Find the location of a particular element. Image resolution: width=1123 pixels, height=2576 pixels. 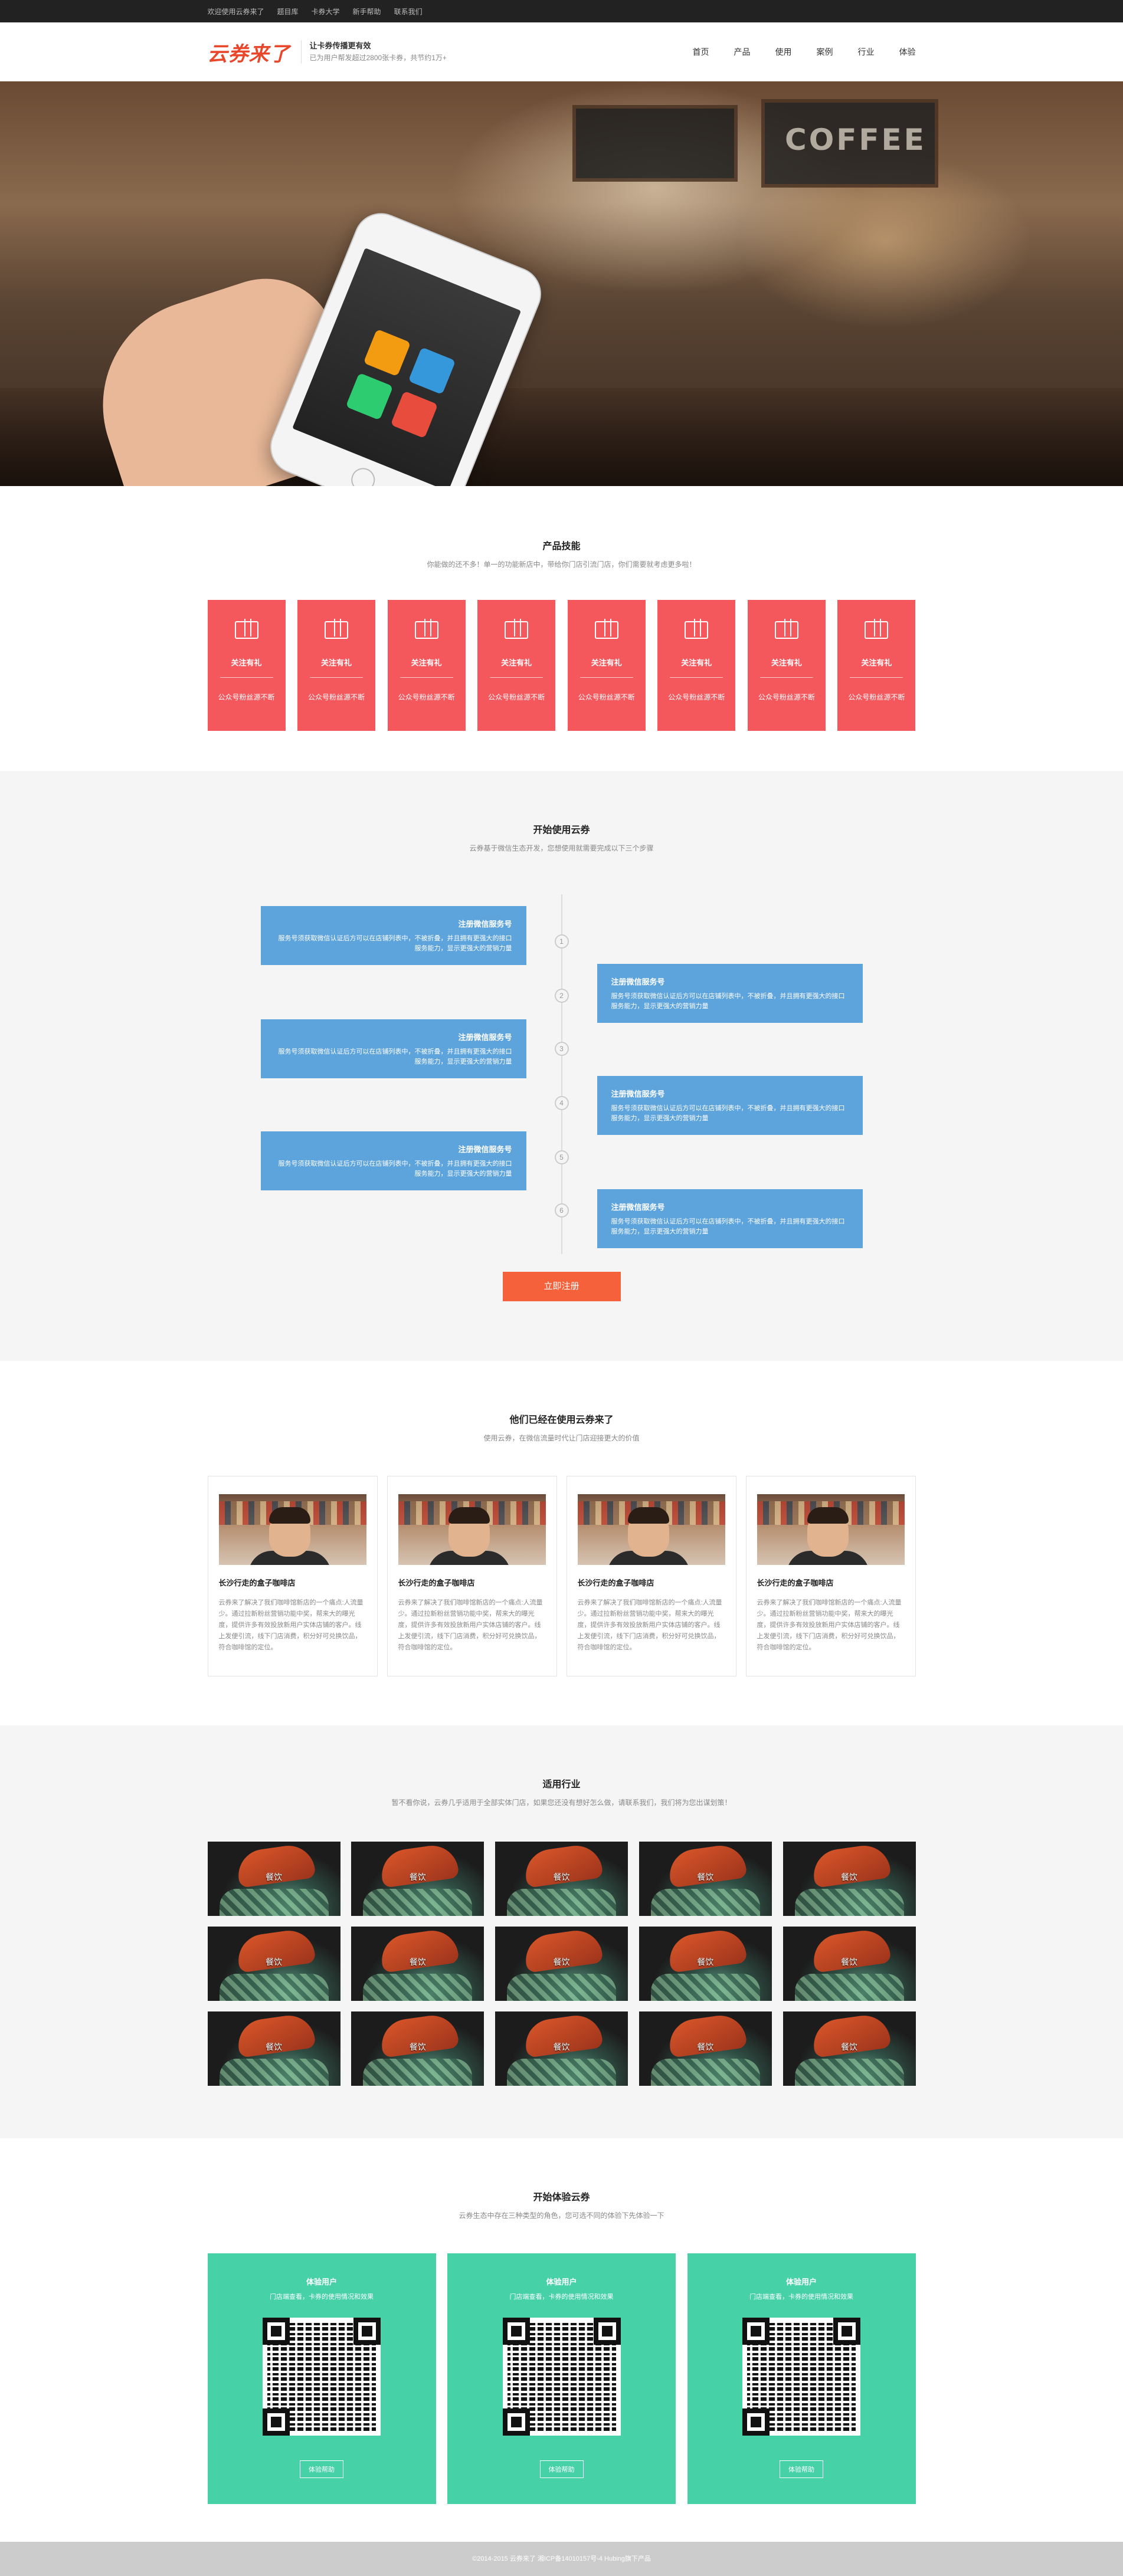

section-subtitle: 你能做的还不多！单一的功能新店中，带给你门店引流门店，你们需要就考虑更多啦！ is located at coordinates (561, 564).